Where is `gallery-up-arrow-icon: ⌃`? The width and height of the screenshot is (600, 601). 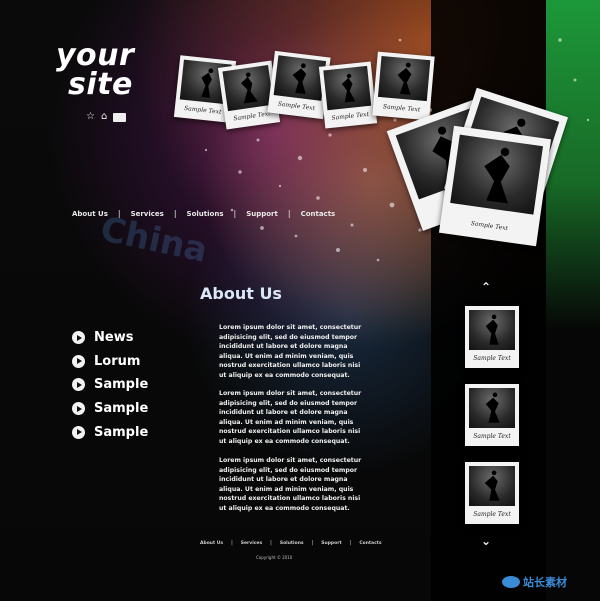 gallery-up-arrow-icon: ⌃ is located at coordinates (486, 287).